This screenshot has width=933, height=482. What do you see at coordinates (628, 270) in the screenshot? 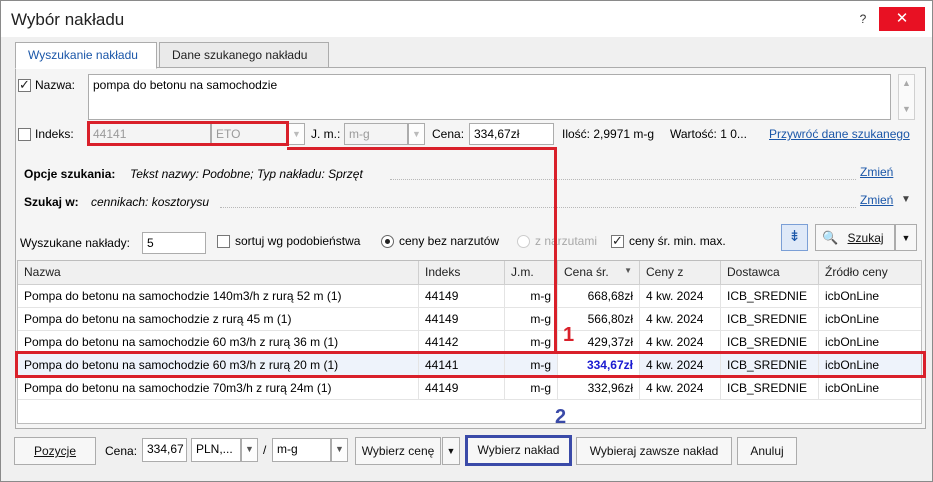
I see `sort-desc-icon: ▼` at bounding box center [628, 270].